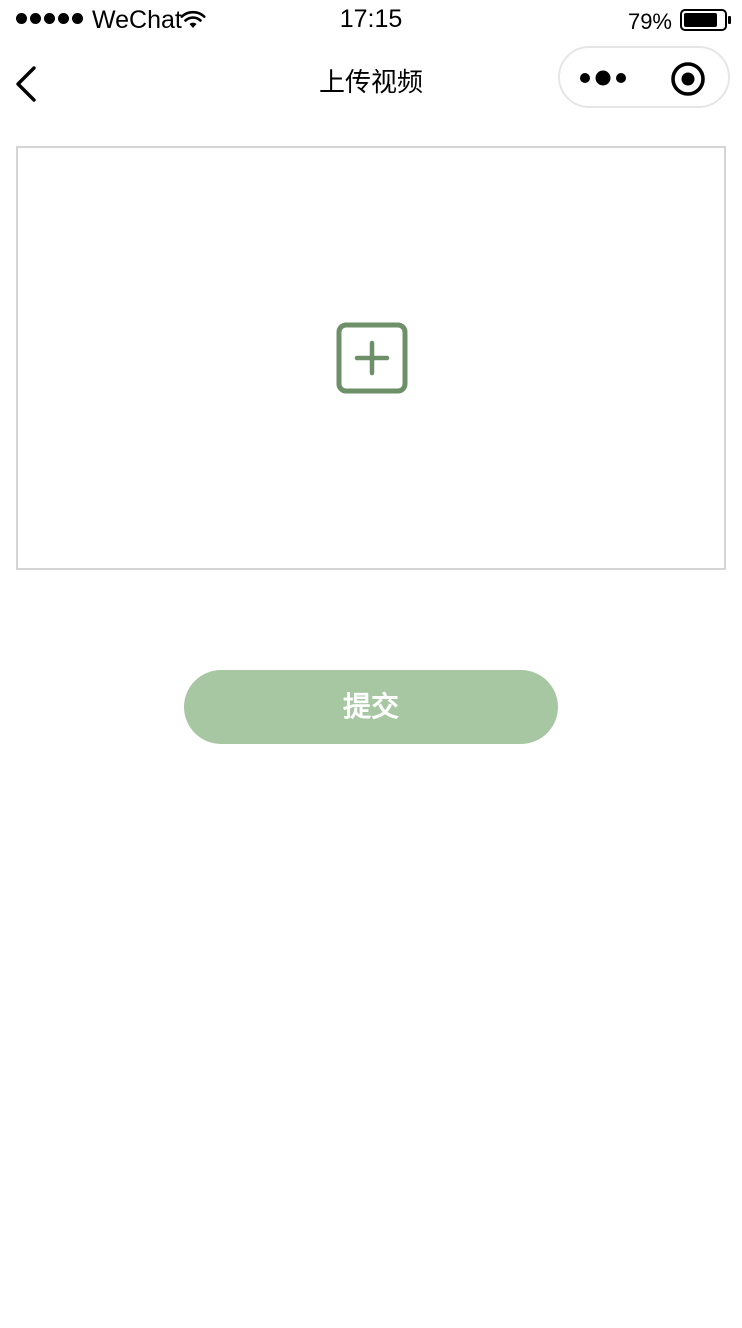 The height and width of the screenshot is (1328, 742). What do you see at coordinates (649, 21) in the screenshot?
I see `battery-percent: 79%` at bounding box center [649, 21].